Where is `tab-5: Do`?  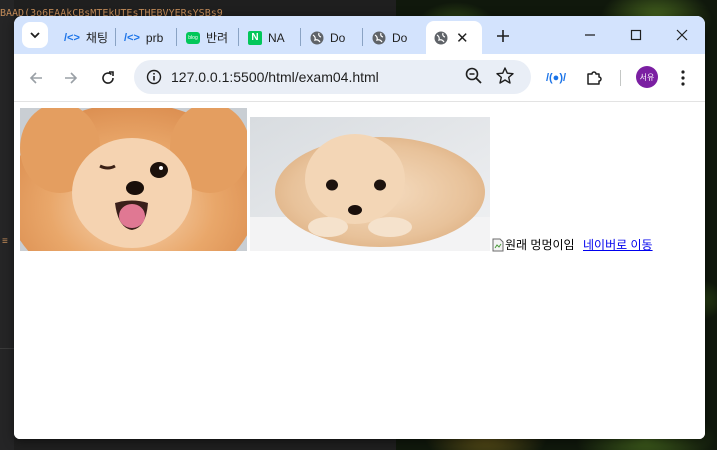
tab-5: Do is located at coordinates (333, 37).